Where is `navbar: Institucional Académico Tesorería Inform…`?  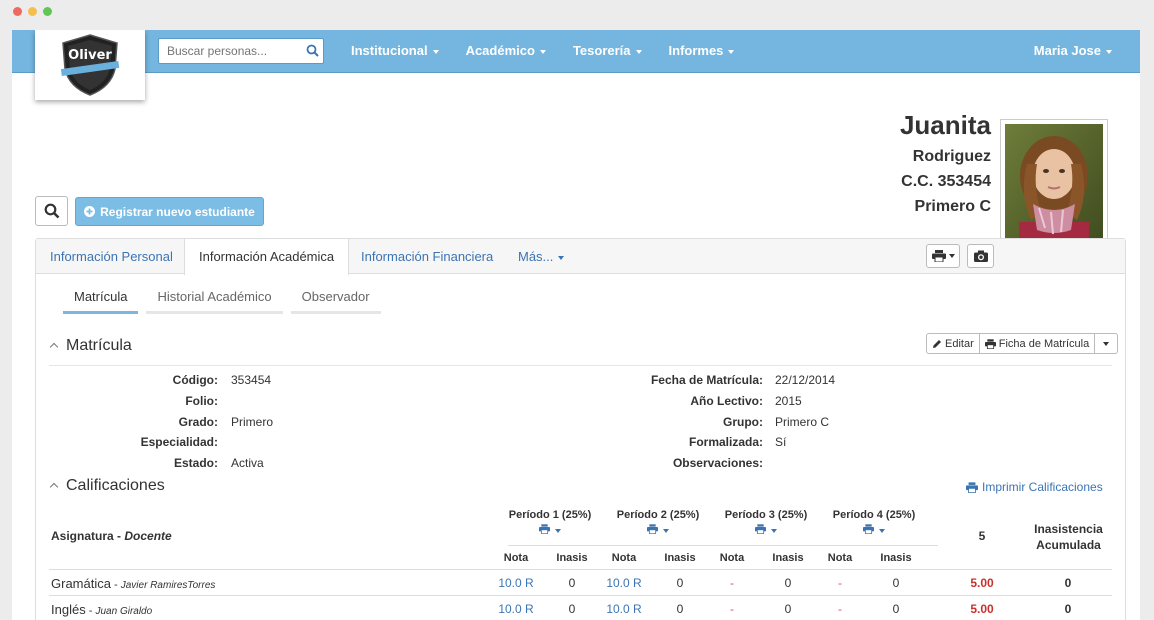
navbar: Institucional Académico Tesorería Inform… is located at coordinates (576, 51).